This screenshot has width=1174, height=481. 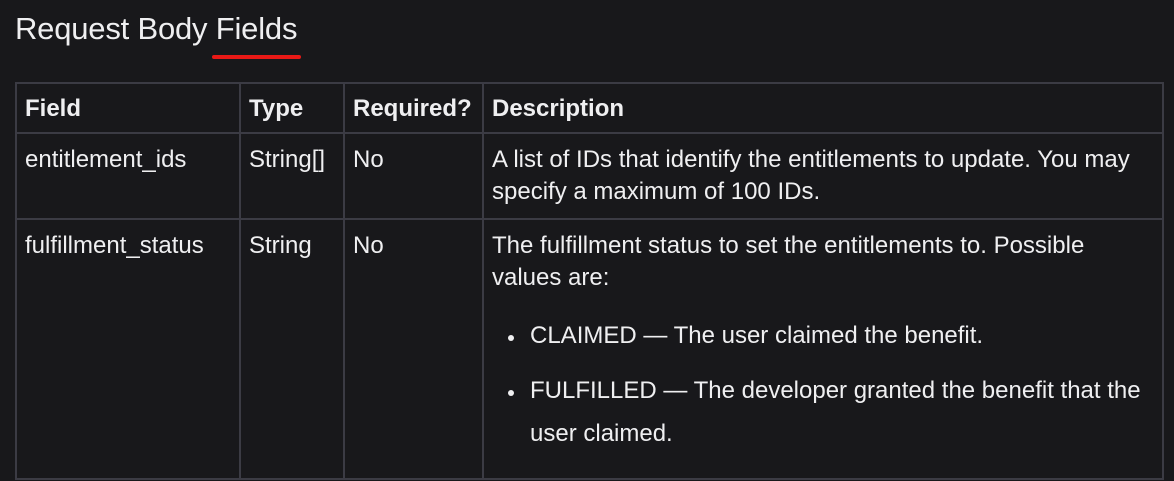 I want to click on section-heading: Request Body Fields, so click(x=158, y=33).